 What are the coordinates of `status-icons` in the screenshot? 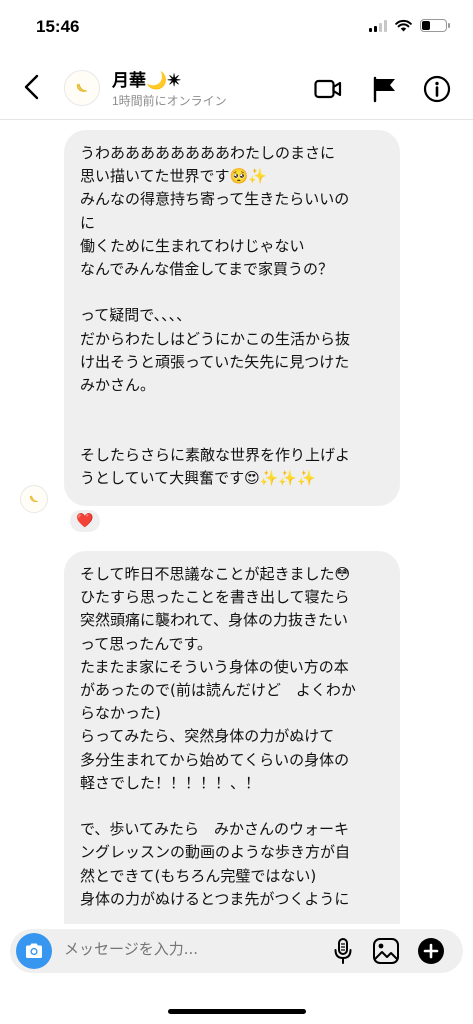 It's located at (409, 25).